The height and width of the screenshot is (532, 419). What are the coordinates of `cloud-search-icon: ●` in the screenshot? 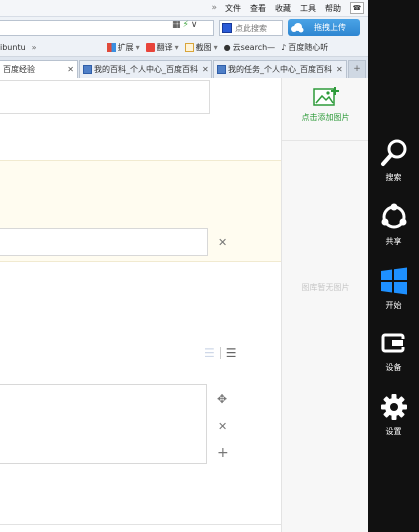 It's located at (227, 47).